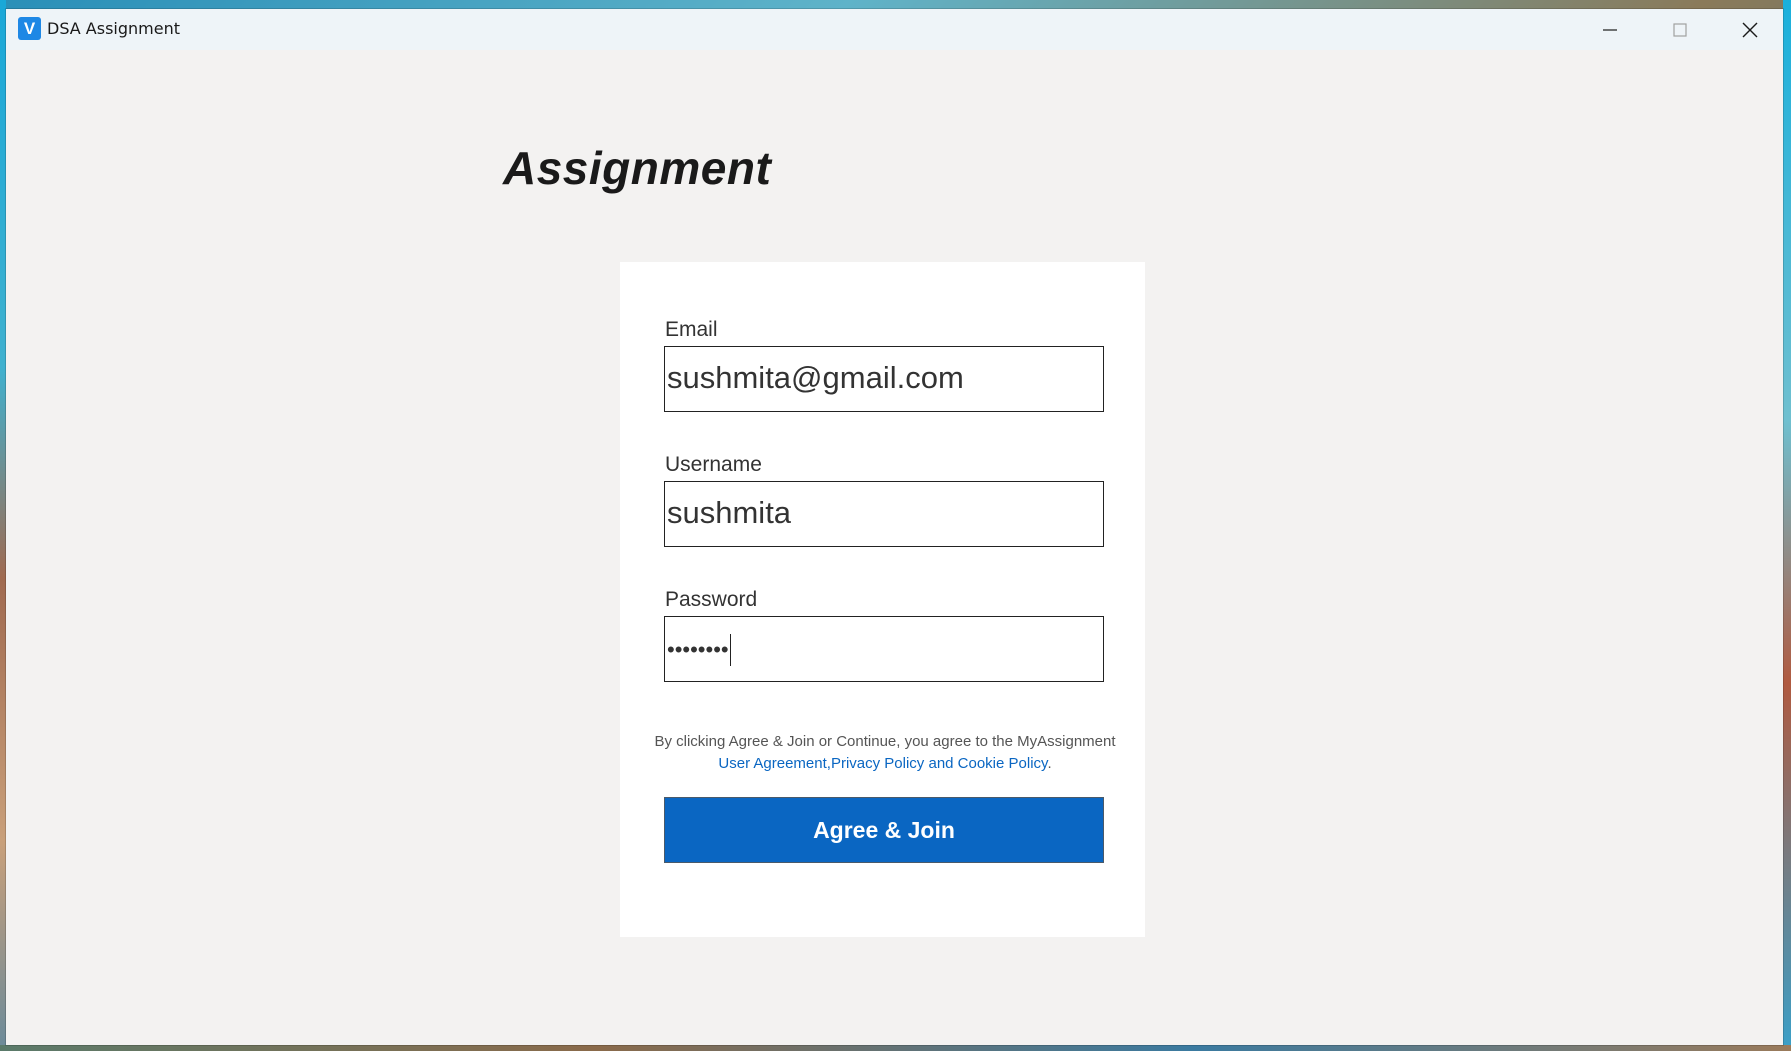 The height and width of the screenshot is (1051, 1791). I want to click on close-button, so click(1750, 29).